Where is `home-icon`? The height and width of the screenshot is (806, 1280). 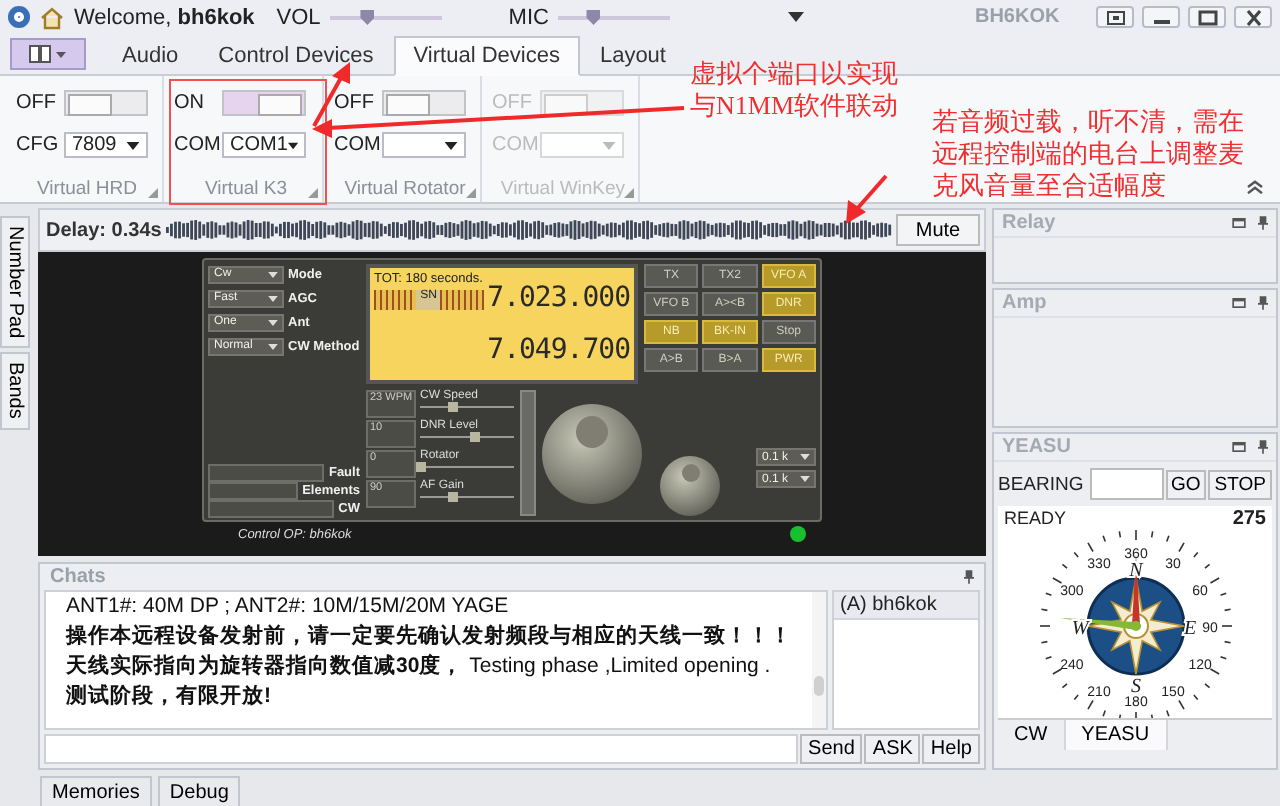 home-icon is located at coordinates (52, 17).